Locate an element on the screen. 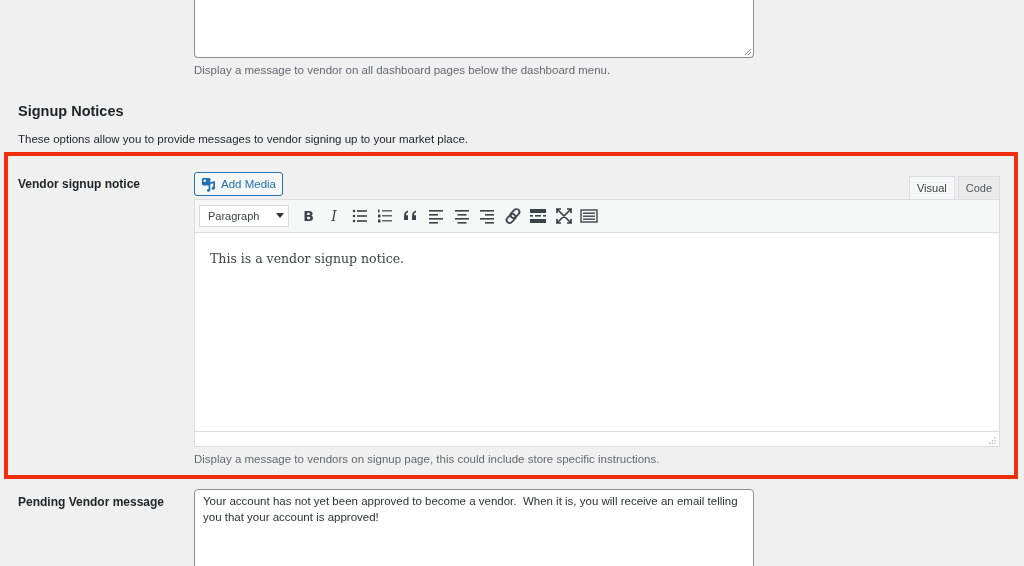 The height and width of the screenshot is (566, 1024). dropdown-arrow-icon is located at coordinates (280, 216).